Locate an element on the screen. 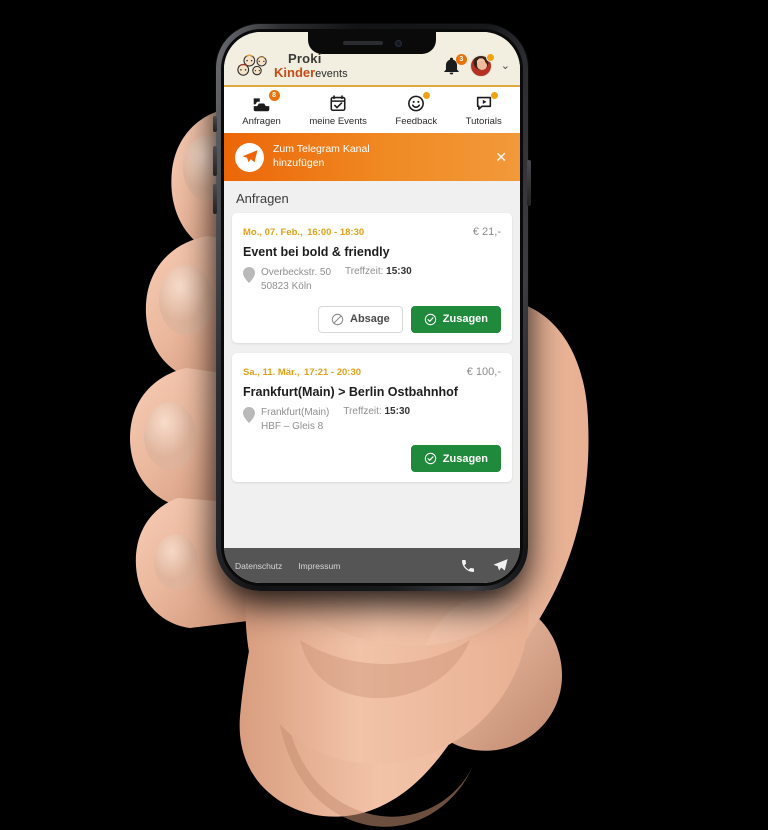 This screenshot has width=768, height=830. earpiece-speaker is located at coordinates (362, 43).